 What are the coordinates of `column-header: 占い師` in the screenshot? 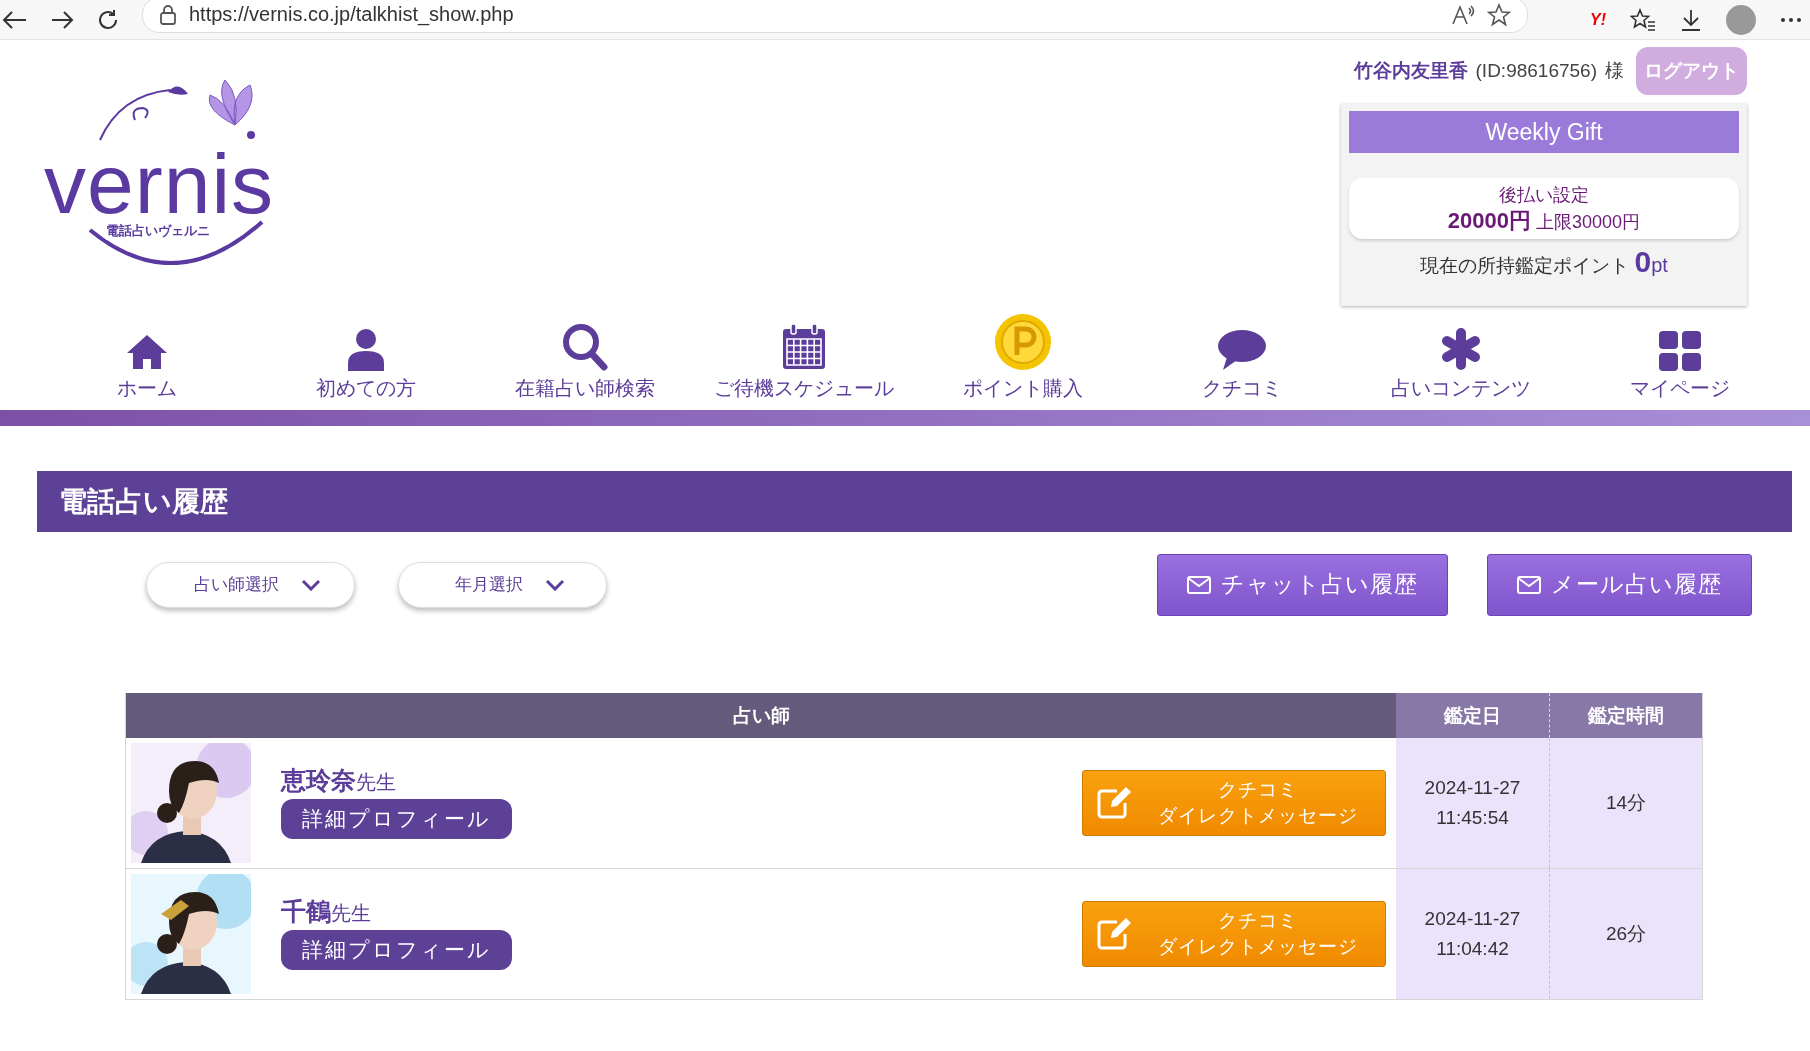 It's located at (761, 715).